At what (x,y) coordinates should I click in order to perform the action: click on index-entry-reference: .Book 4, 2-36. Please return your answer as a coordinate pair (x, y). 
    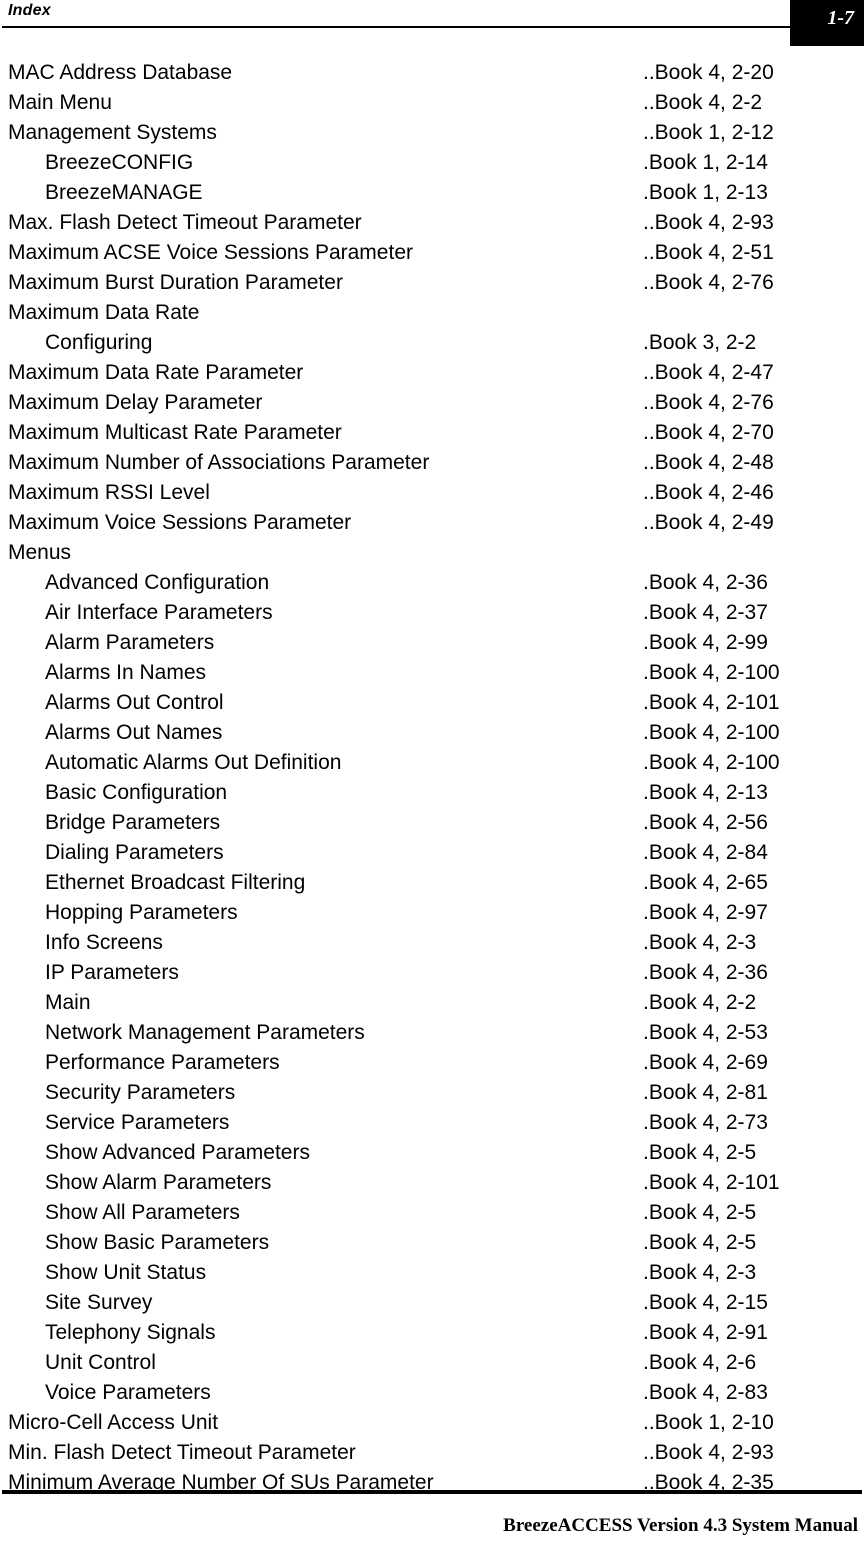
    Looking at the image, I should click on (705, 582).